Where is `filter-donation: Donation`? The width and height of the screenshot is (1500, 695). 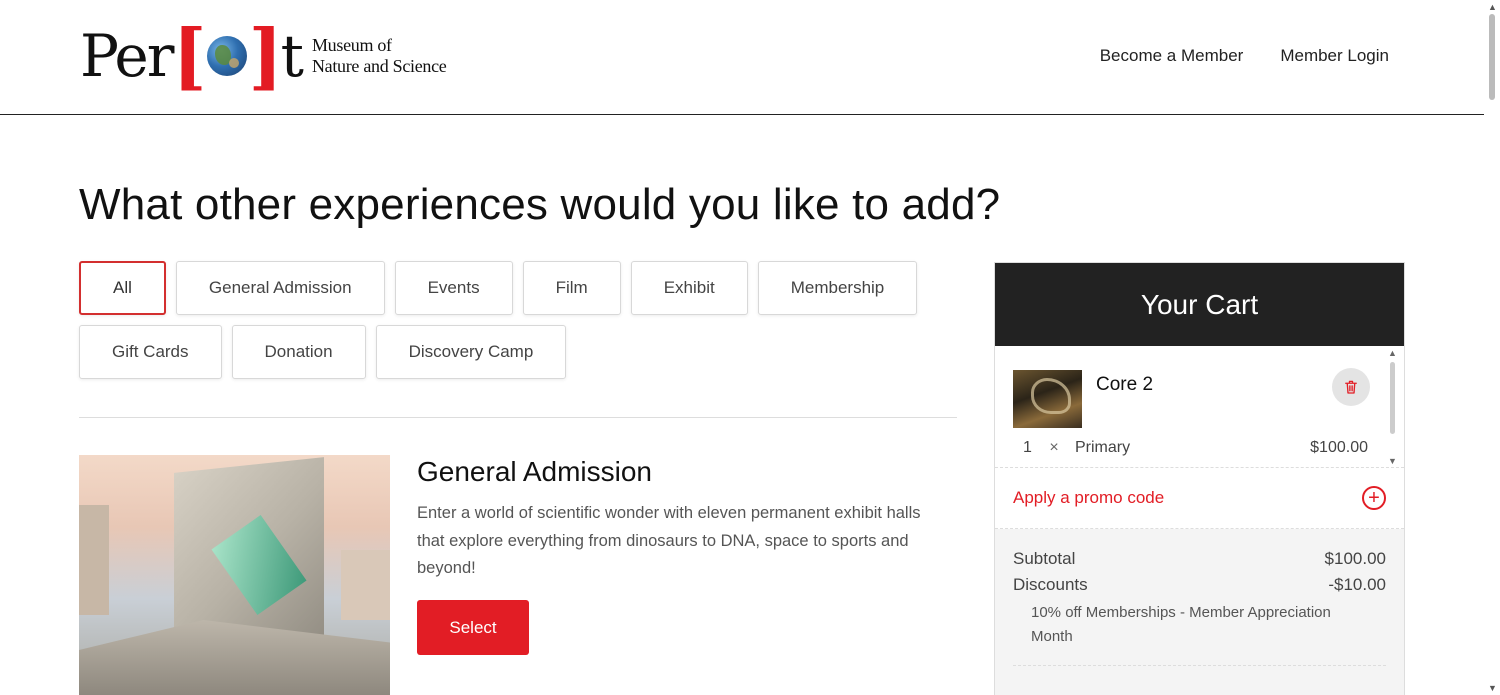 filter-donation: Donation is located at coordinates (298, 352).